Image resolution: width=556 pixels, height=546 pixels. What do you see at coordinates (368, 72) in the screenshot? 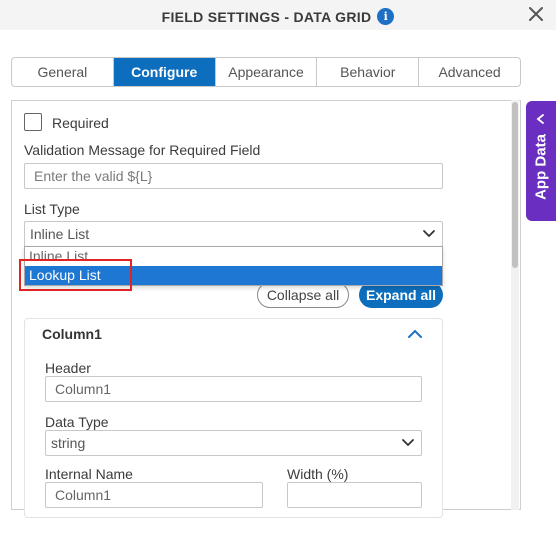
I see `tab-behavior: Behavior` at bounding box center [368, 72].